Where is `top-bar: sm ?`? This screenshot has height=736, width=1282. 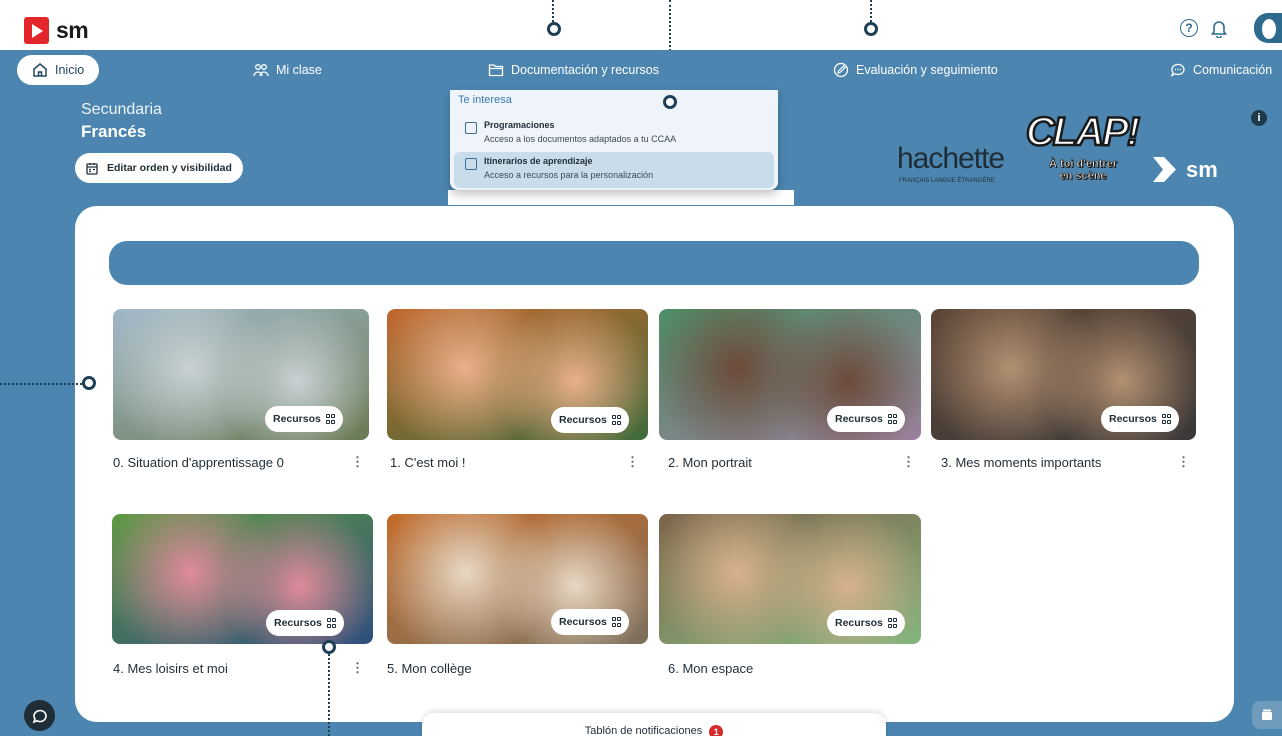 top-bar: sm ? is located at coordinates (641, 25).